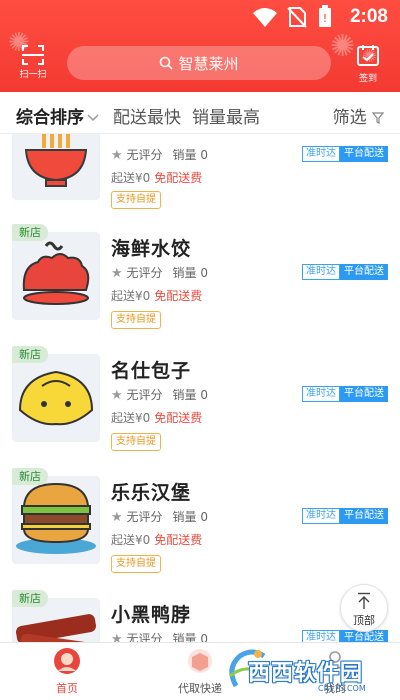 The width and height of the screenshot is (400, 700). What do you see at coordinates (67, 661) in the screenshot?
I see `home-avatar-icon` at bounding box center [67, 661].